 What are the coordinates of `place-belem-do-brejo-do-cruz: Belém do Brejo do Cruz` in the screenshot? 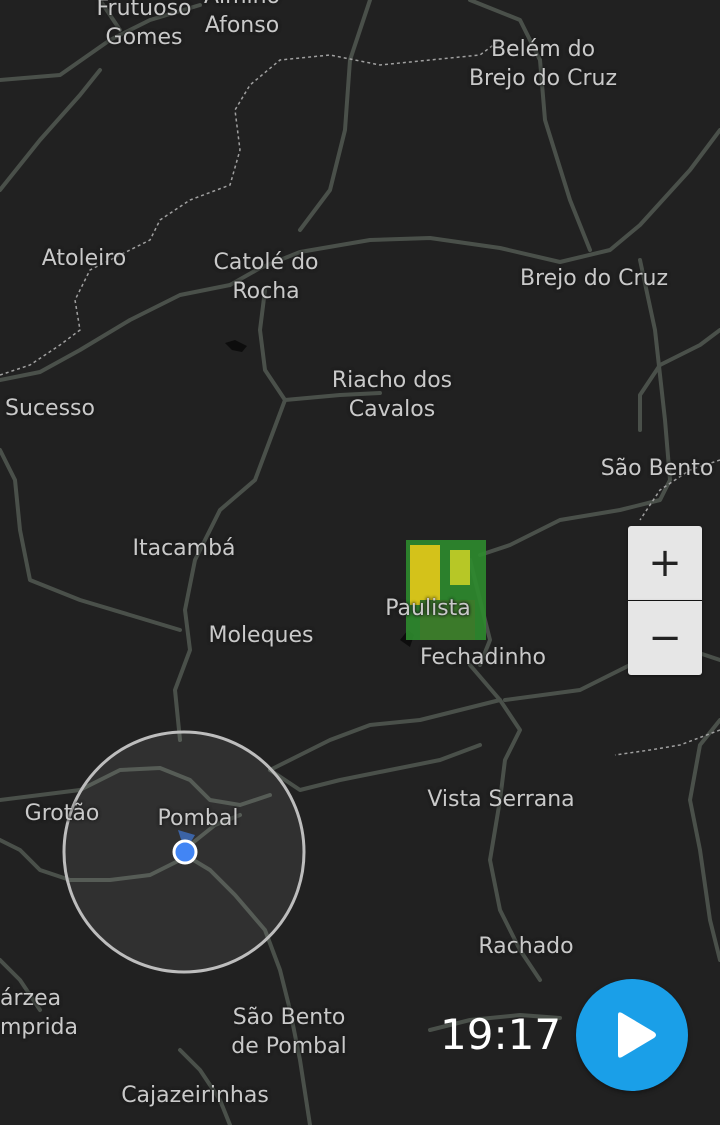 It's located at (543, 64).